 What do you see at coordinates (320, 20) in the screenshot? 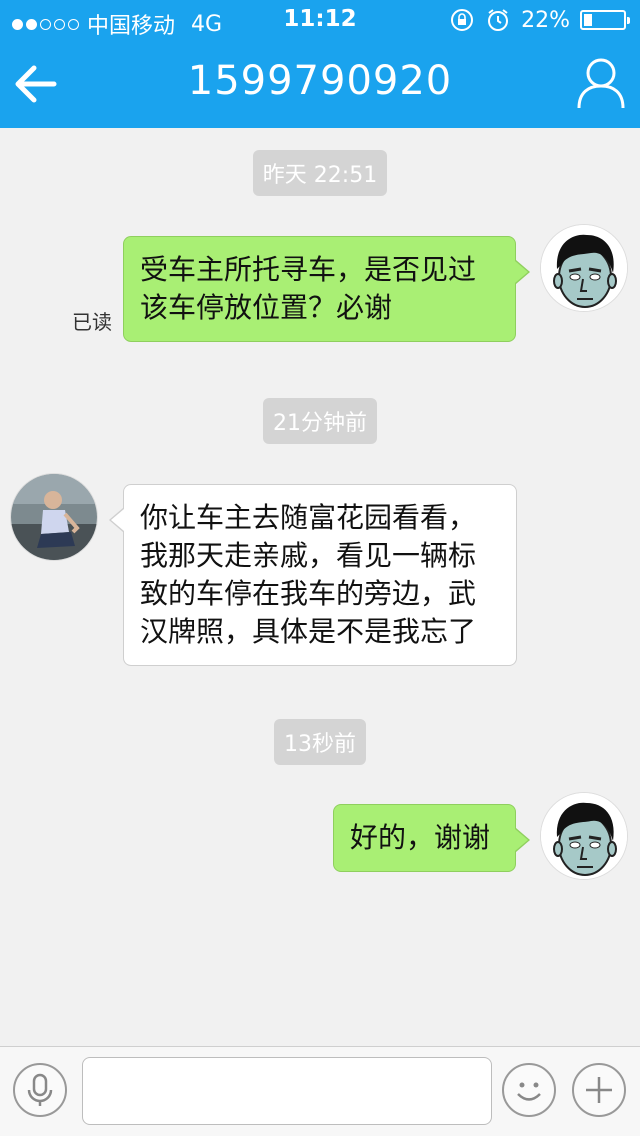
I see `status-bar: 中国移动 4G 11:12 22%` at bounding box center [320, 20].